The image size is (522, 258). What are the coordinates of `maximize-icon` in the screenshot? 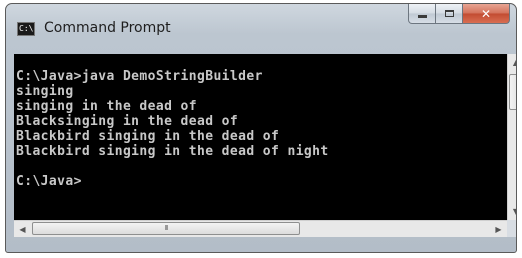 It's located at (449, 13).